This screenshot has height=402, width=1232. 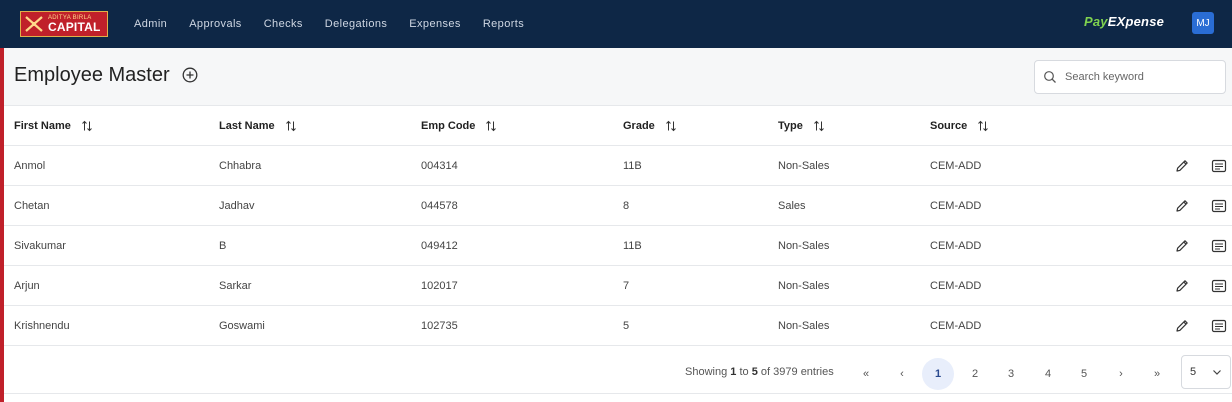 What do you see at coordinates (618, 77) in the screenshot?
I see `page-header: Employee Master` at bounding box center [618, 77].